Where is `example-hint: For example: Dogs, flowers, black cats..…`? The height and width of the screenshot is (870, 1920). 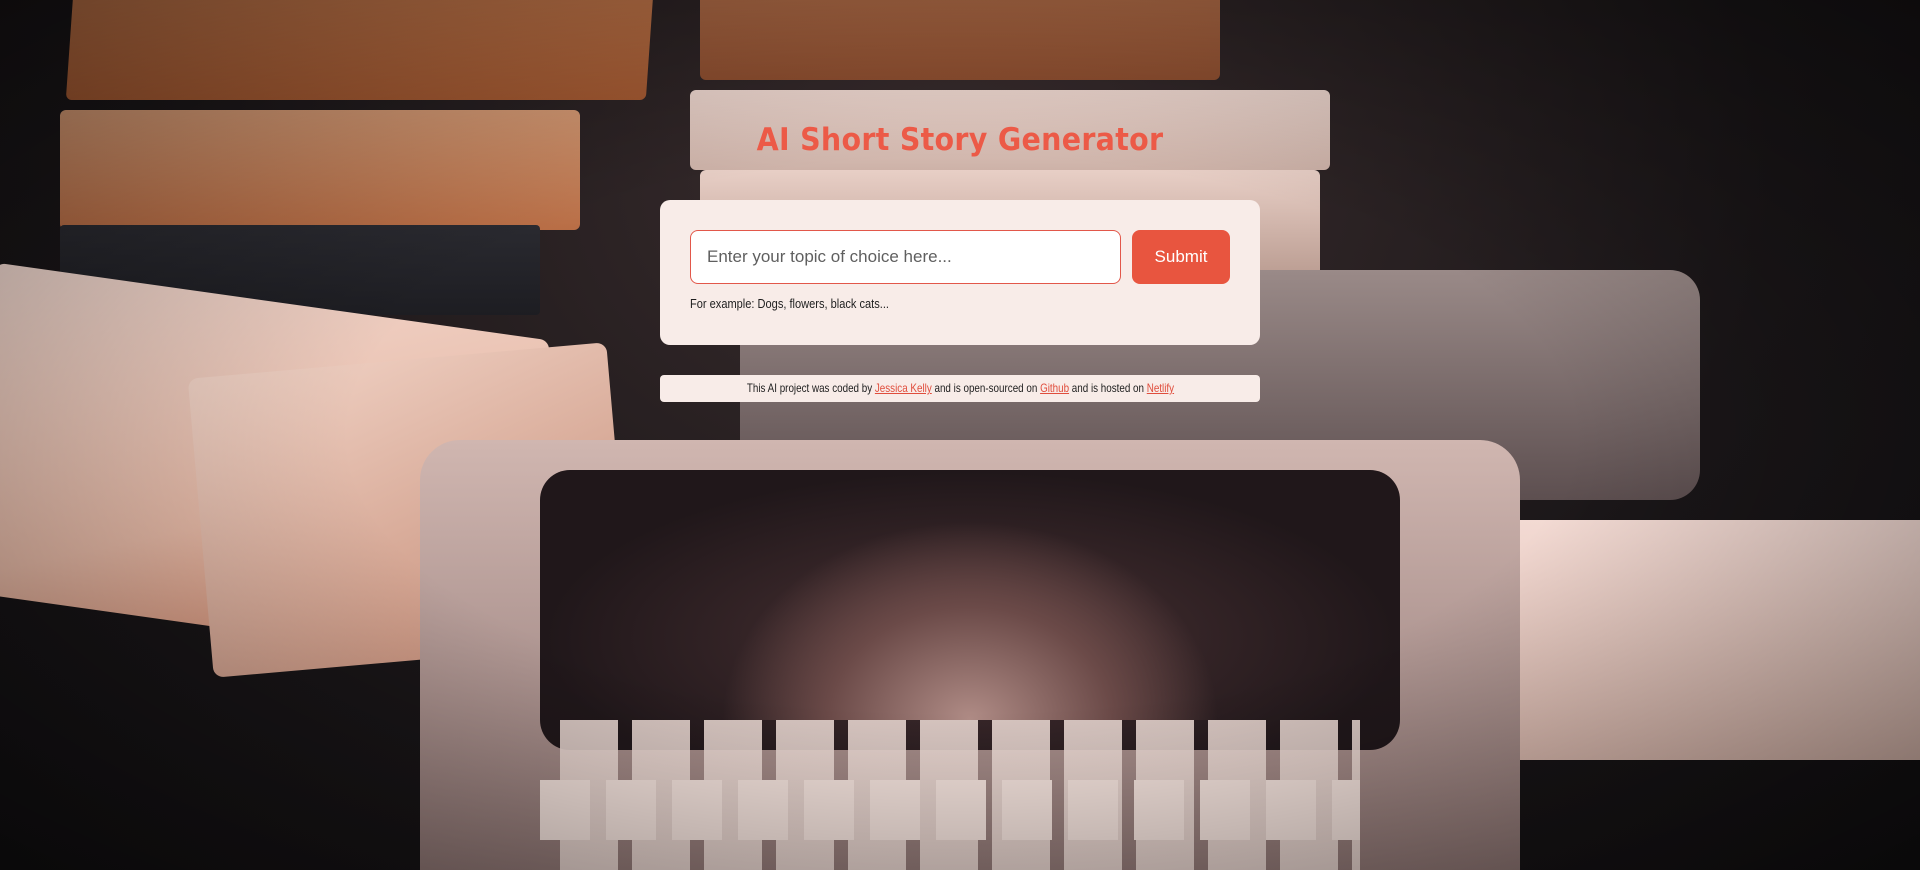
example-hint: For example: Dogs, flowers, black cats..… is located at coordinates (789, 303).